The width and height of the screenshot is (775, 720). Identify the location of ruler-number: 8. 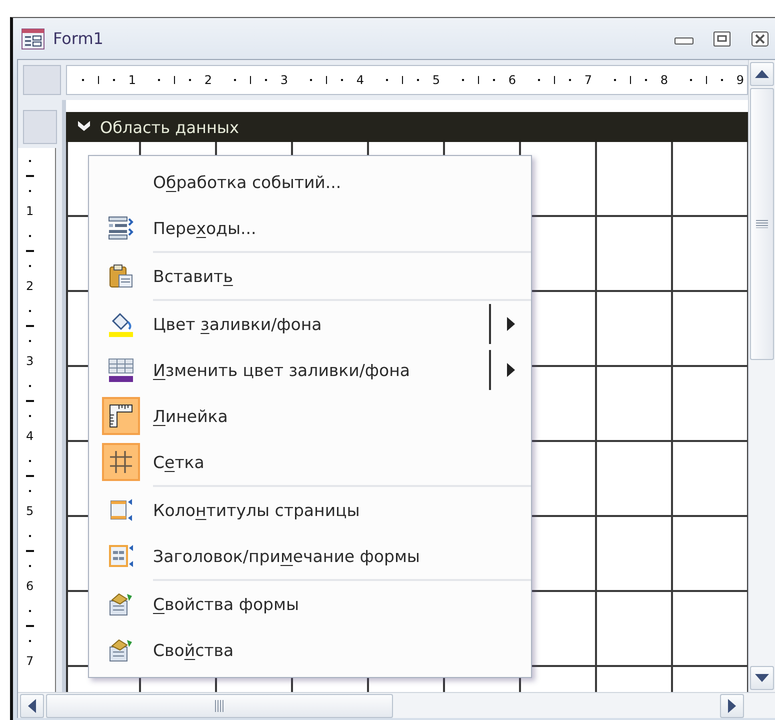
(664, 80).